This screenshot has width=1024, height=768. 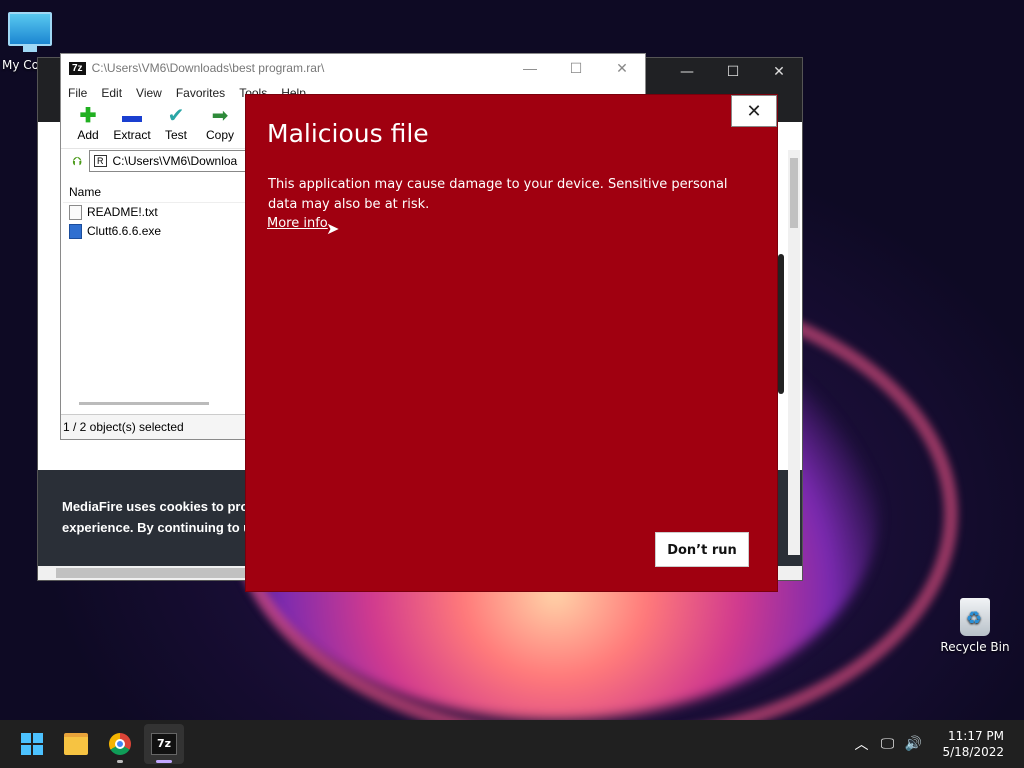 I want to click on windows-logo-icon, so click(x=32, y=744).